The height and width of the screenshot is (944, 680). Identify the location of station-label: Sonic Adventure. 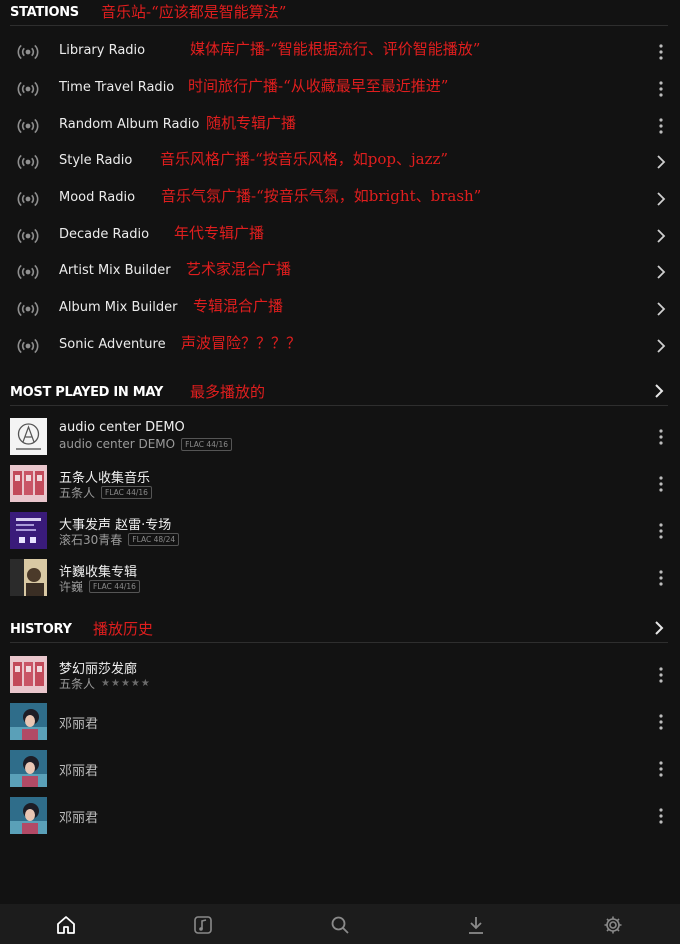
(112, 344).